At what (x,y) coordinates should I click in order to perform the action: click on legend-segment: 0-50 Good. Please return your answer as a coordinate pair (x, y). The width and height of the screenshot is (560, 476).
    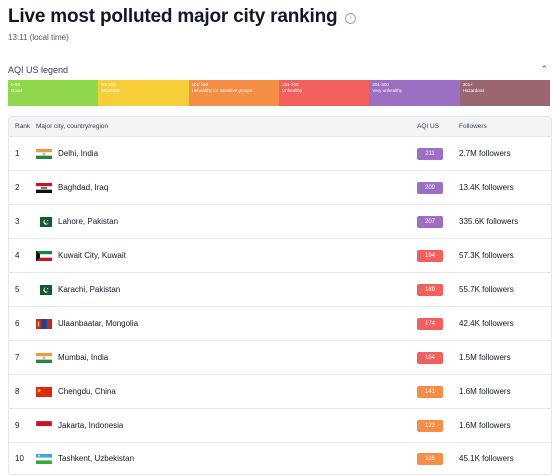
    Looking at the image, I should click on (53, 93).